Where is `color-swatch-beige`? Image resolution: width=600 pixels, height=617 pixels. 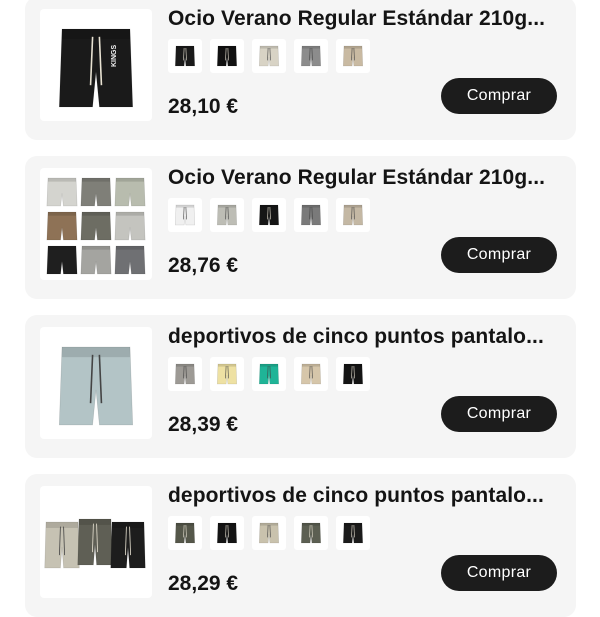
color-swatch-beige is located at coordinates (353, 56).